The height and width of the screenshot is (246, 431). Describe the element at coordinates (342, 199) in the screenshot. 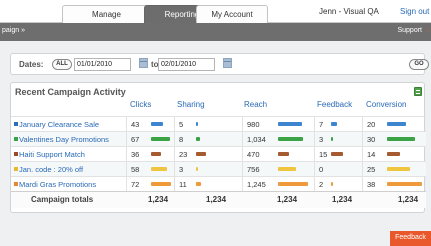

I see `total-feedback: 1,234` at that location.